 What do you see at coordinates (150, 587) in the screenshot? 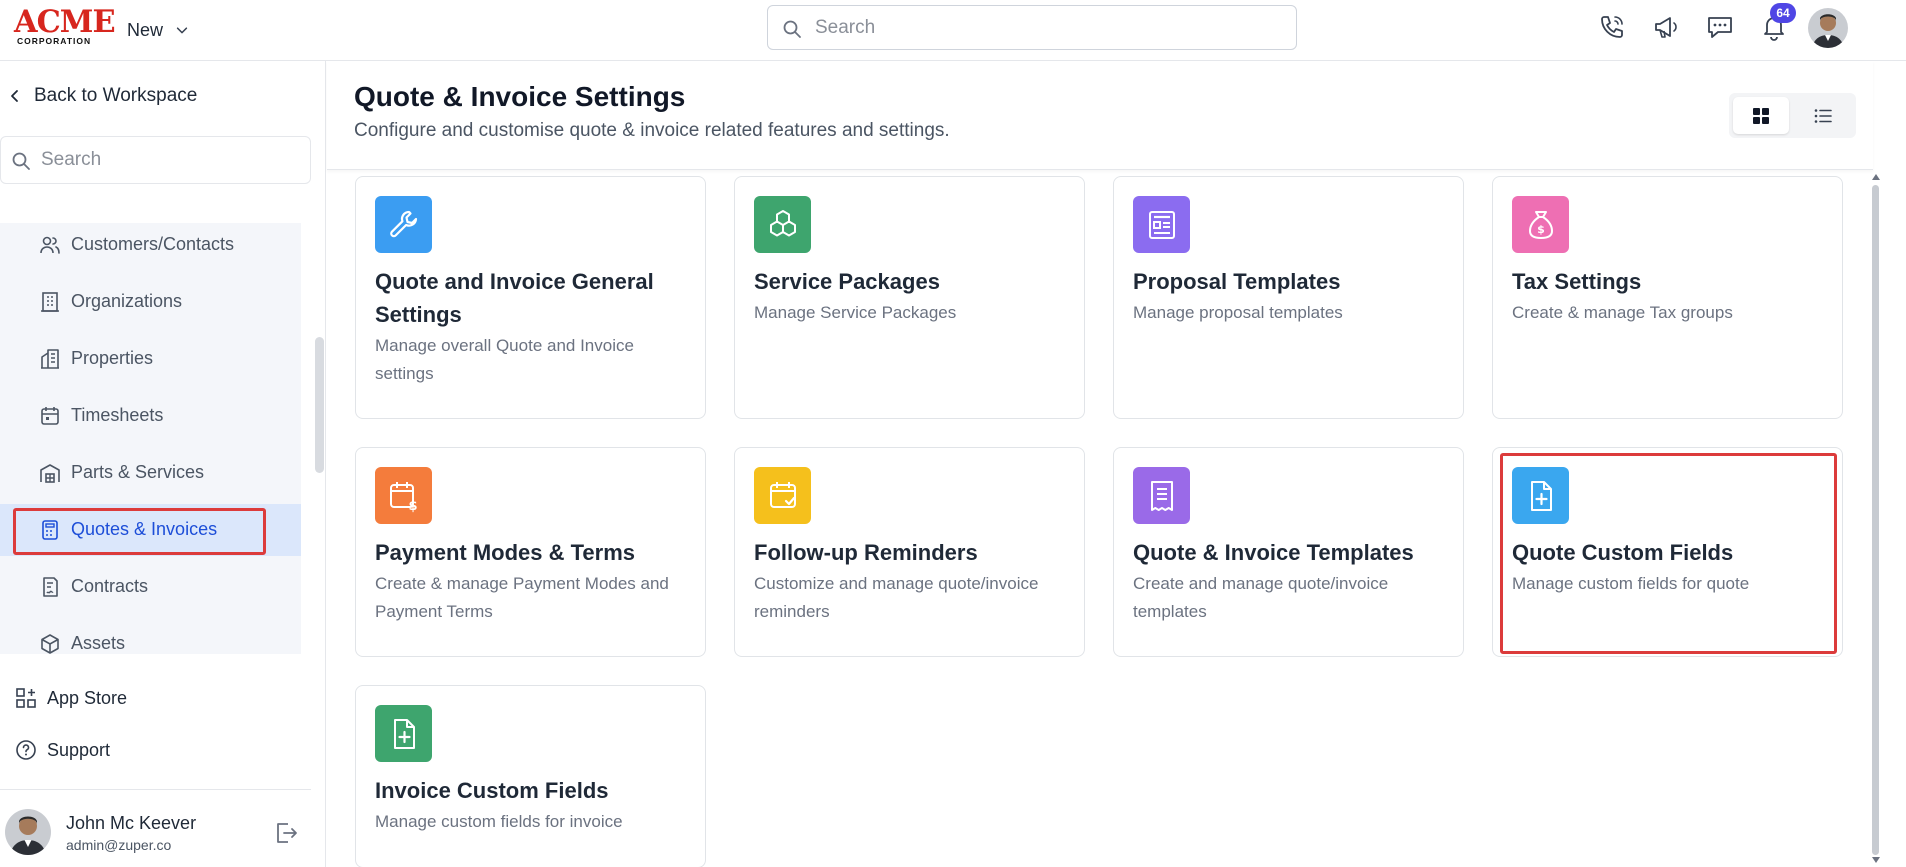
I see `sidebar-item-contracts: Contracts` at bounding box center [150, 587].